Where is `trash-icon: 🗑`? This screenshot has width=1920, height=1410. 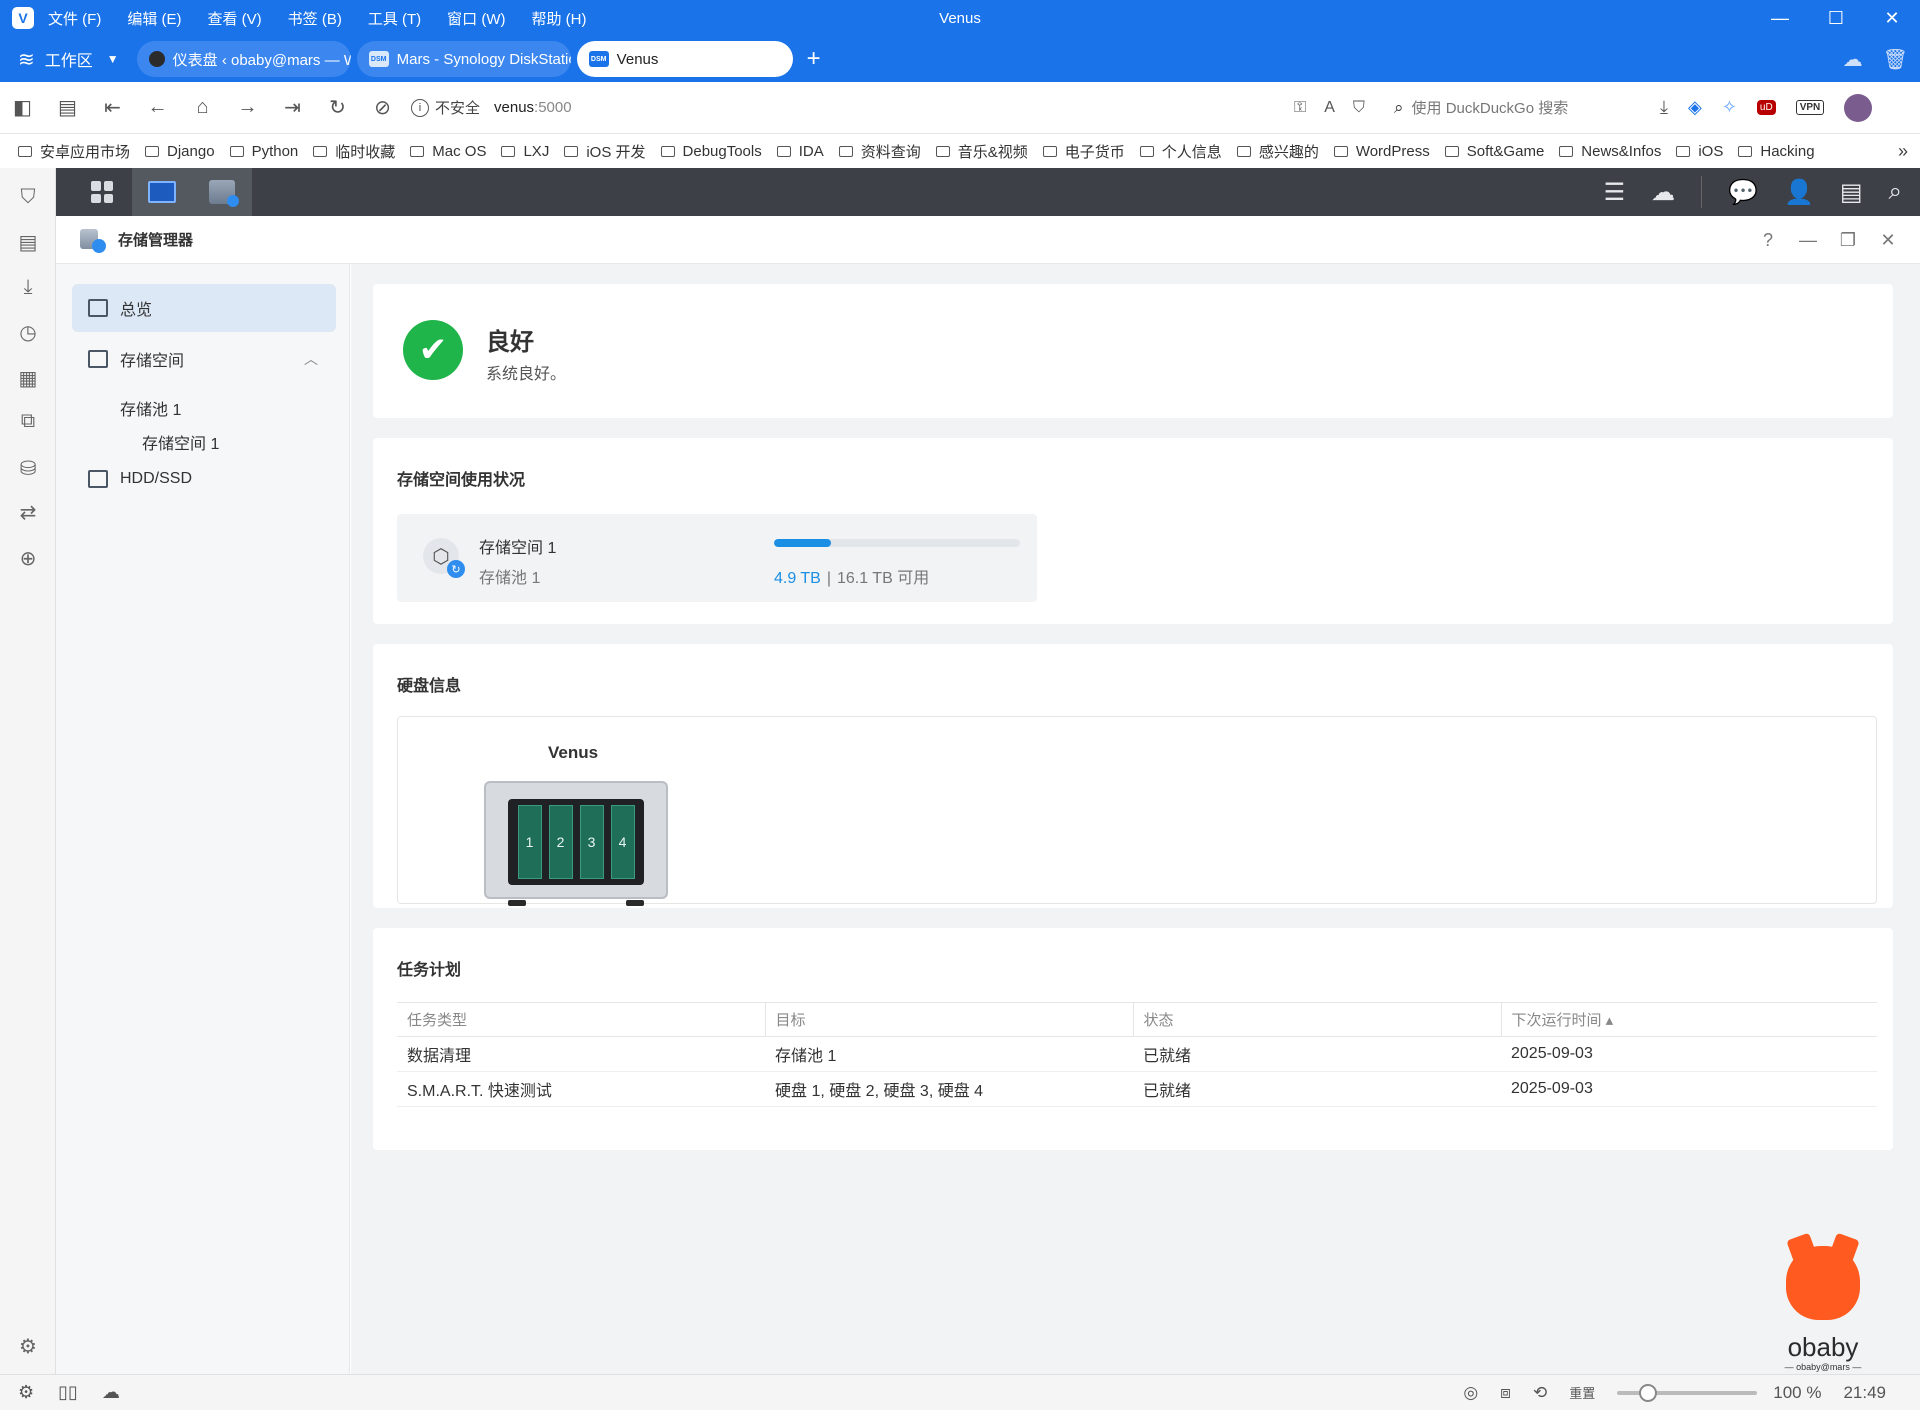
trash-icon: 🗑 is located at coordinates (1895, 59).